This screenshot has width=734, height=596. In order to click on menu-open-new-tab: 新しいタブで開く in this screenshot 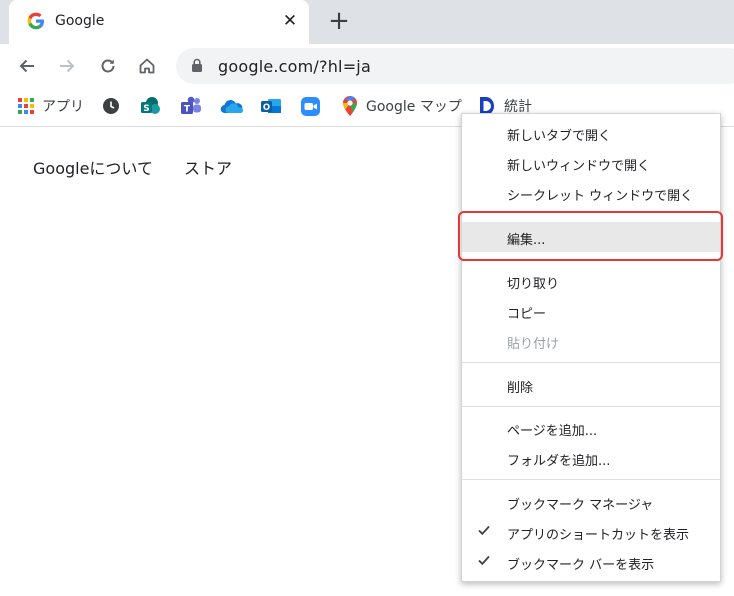, I will do `click(591, 133)`.